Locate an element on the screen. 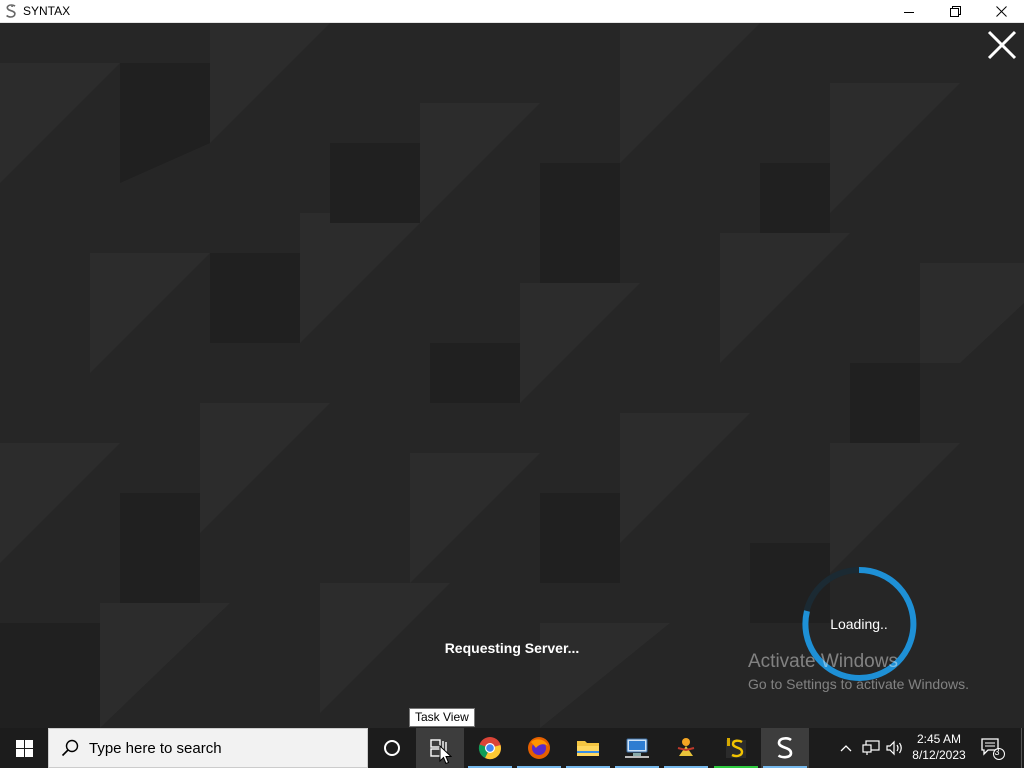  mouse-cursor-icon is located at coordinates (445, 755).